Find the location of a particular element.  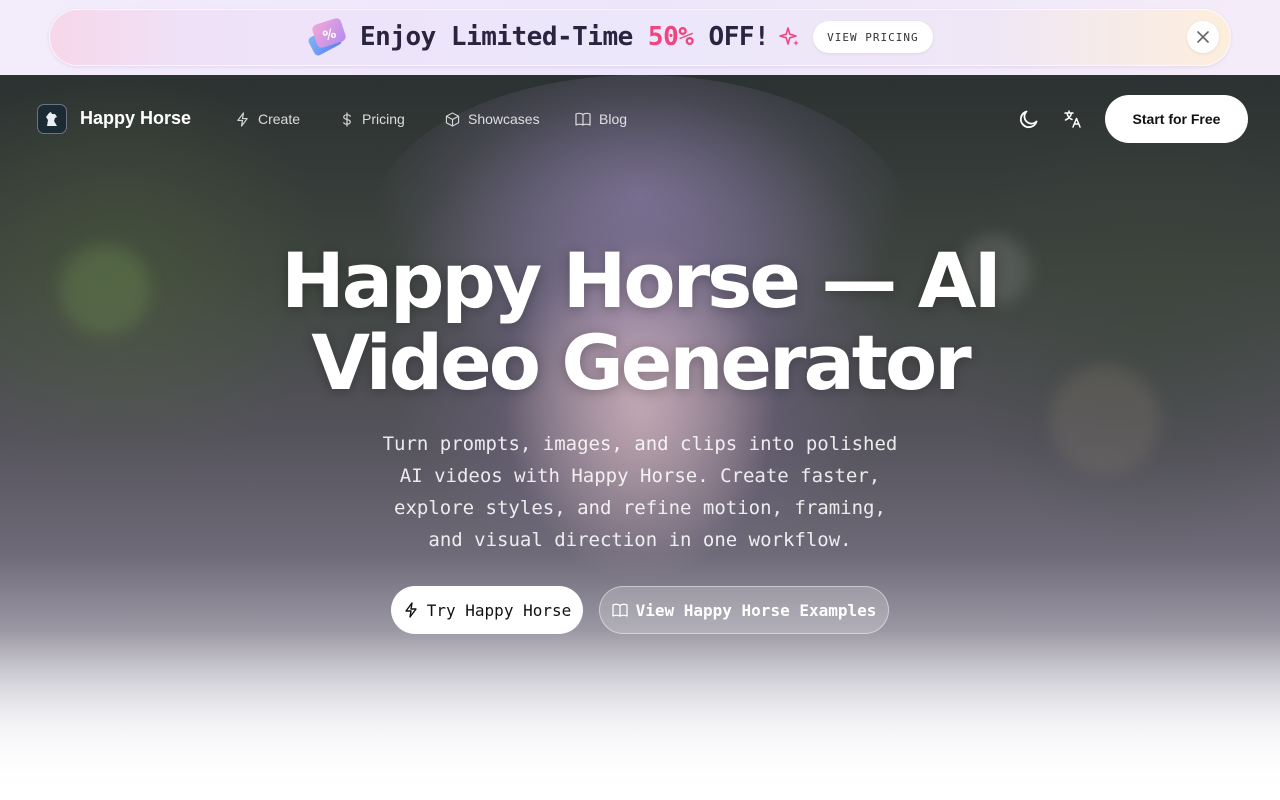

start-for-free-button: Start for Free is located at coordinates (1176, 119).